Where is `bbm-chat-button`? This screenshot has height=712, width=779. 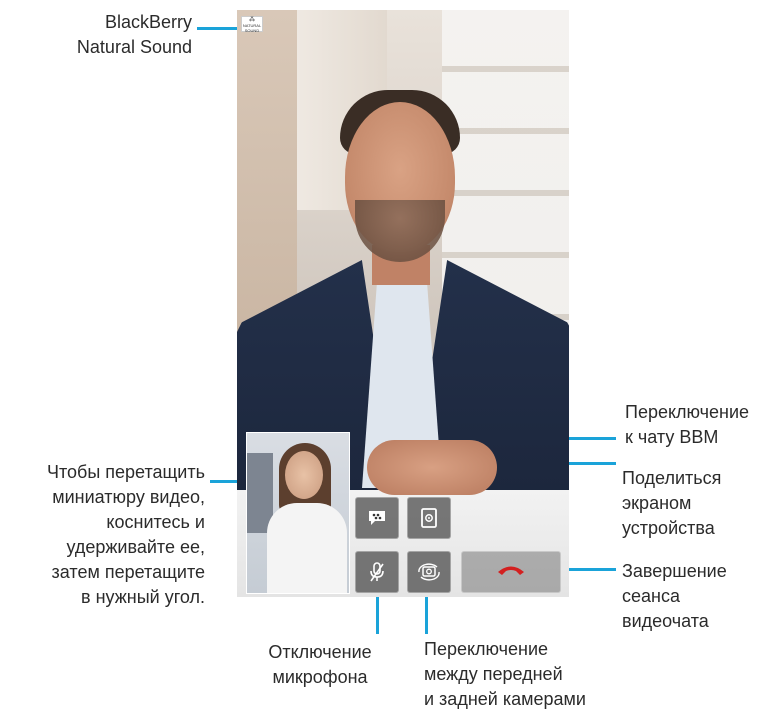 bbm-chat-button is located at coordinates (377, 518).